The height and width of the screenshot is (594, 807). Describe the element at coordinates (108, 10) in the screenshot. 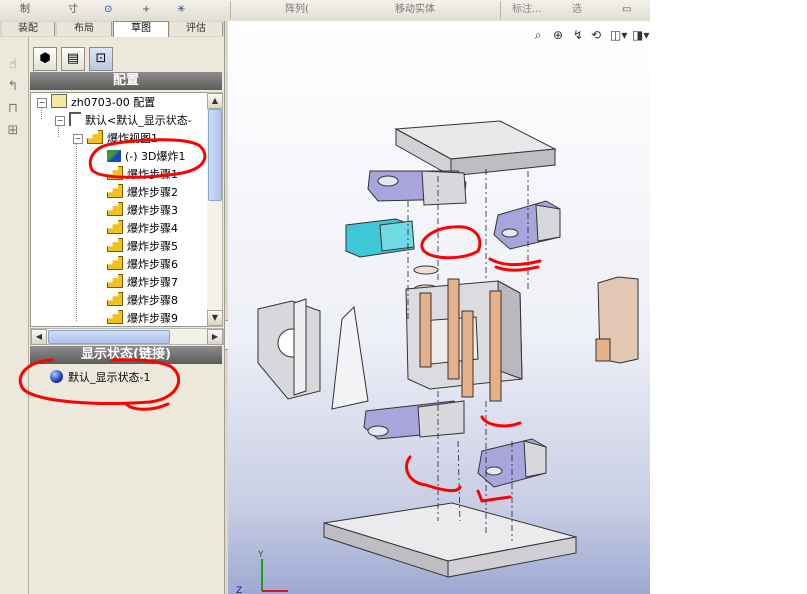

I see `circle-tool-icon: ⊙` at that location.